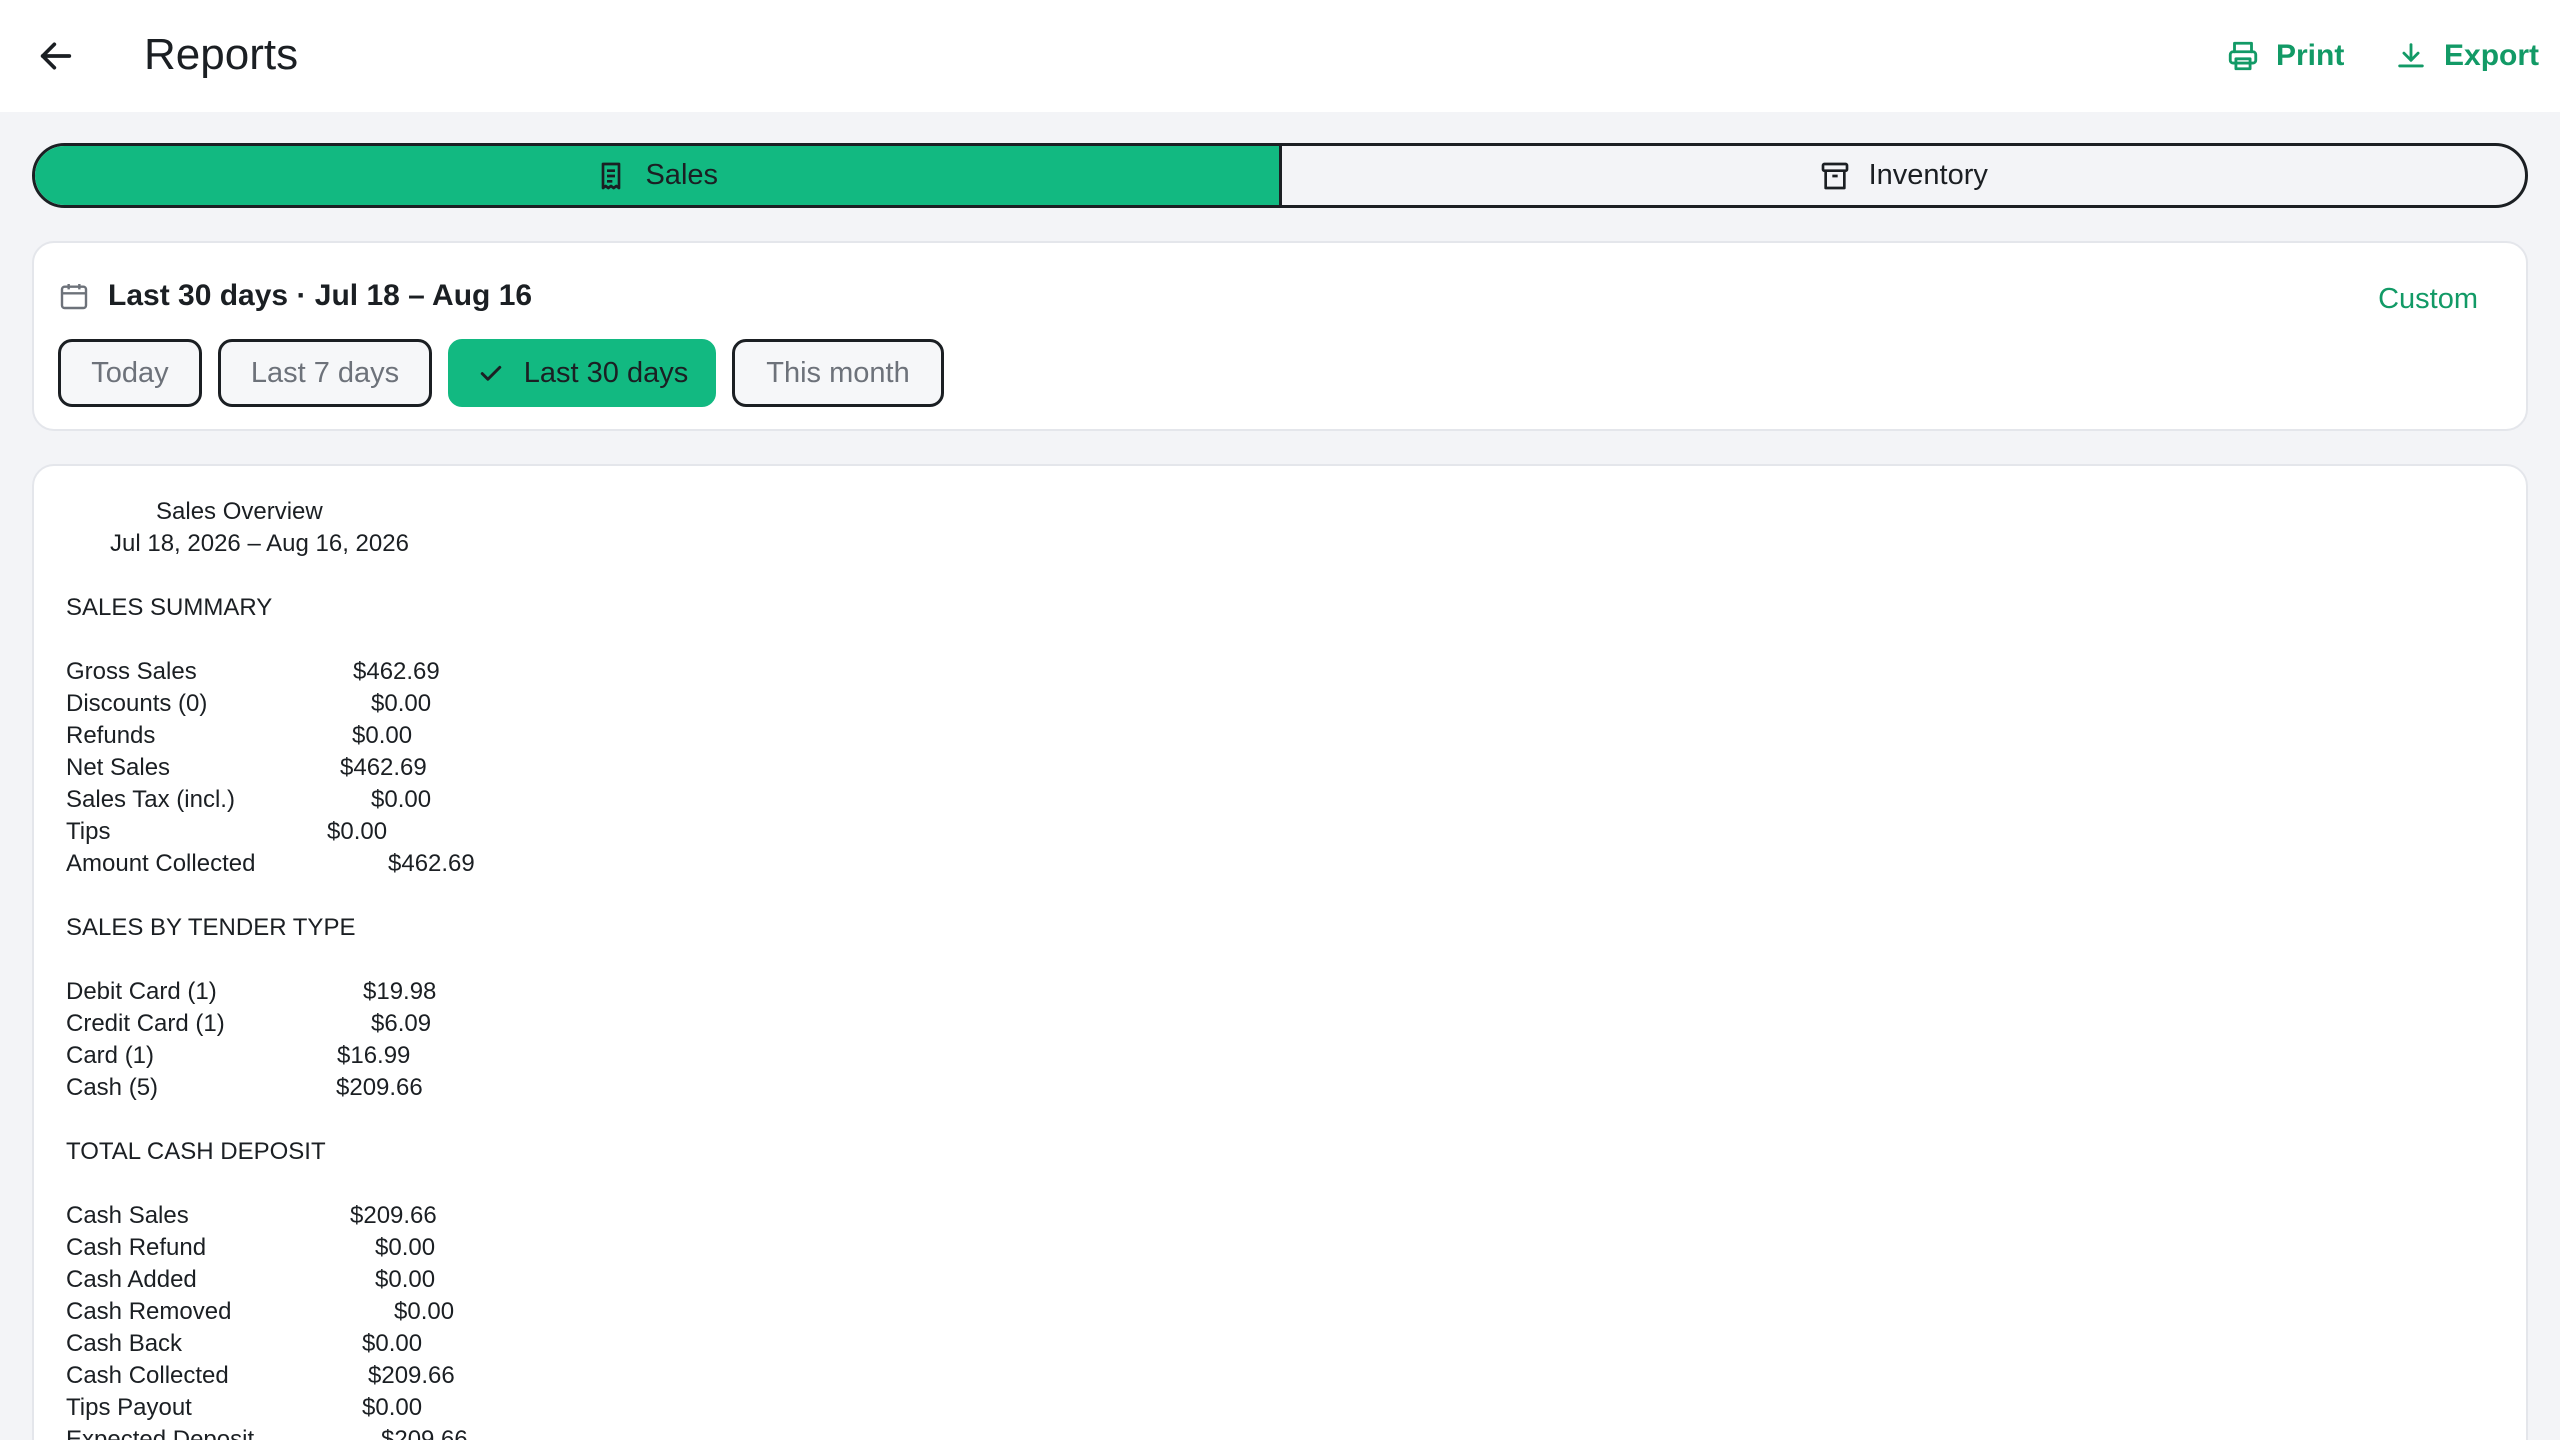 The height and width of the screenshot is (1440, 2560). Describe the element at coordinates (239, 736) in the screenshot. I see `report-row: Refunds $0.00` at that location.